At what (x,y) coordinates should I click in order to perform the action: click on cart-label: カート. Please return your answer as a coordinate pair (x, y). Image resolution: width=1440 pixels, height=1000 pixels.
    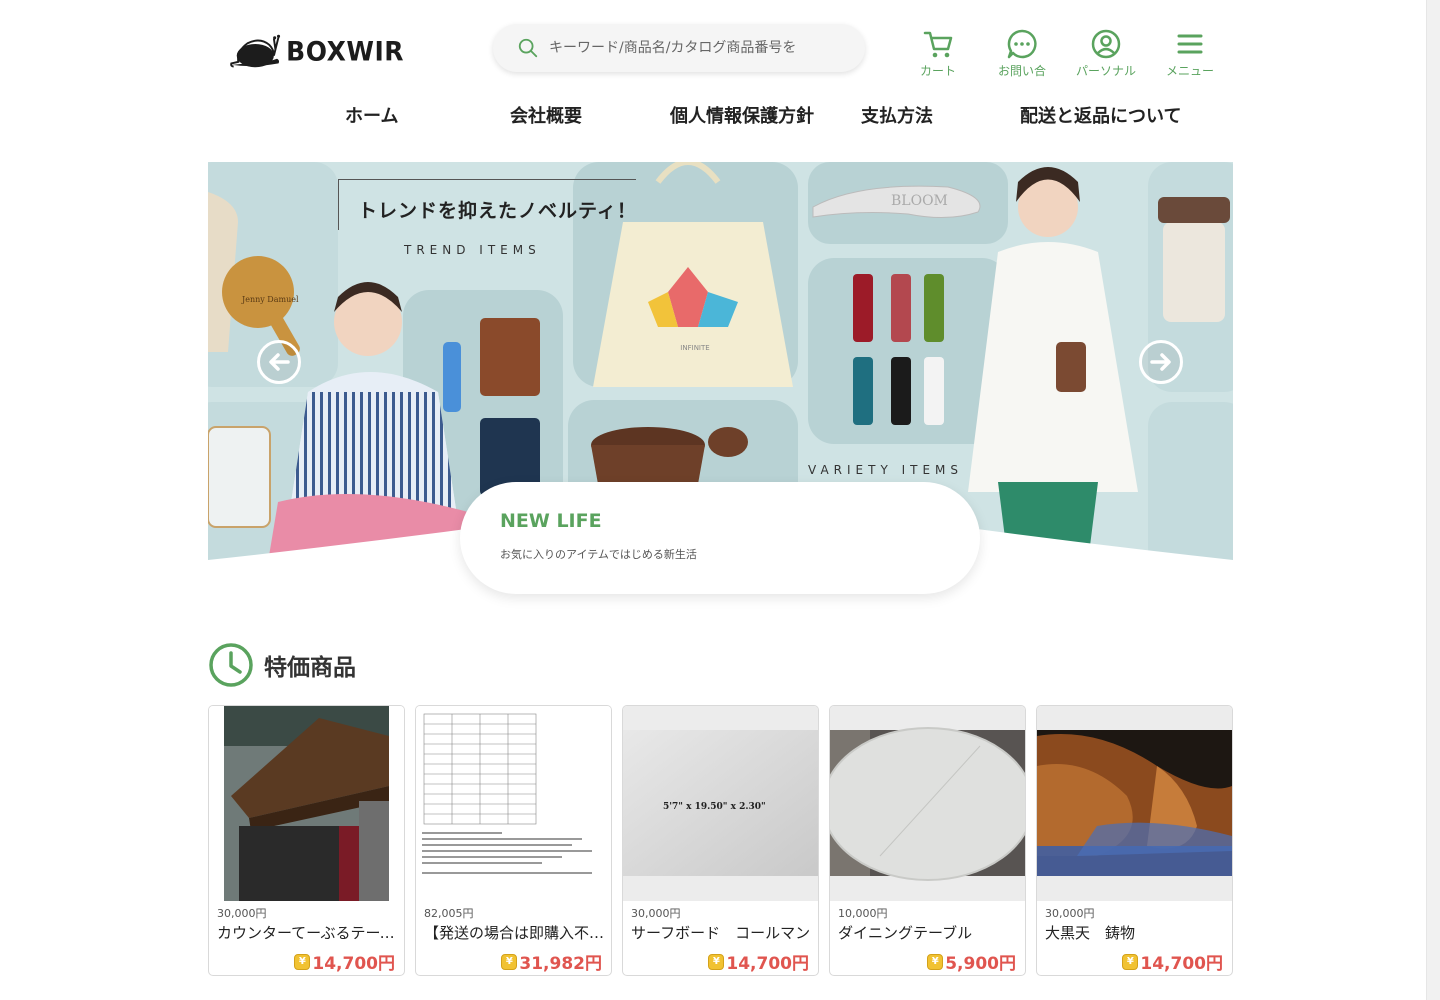
    Looking at the image, I should click on (937, 71).